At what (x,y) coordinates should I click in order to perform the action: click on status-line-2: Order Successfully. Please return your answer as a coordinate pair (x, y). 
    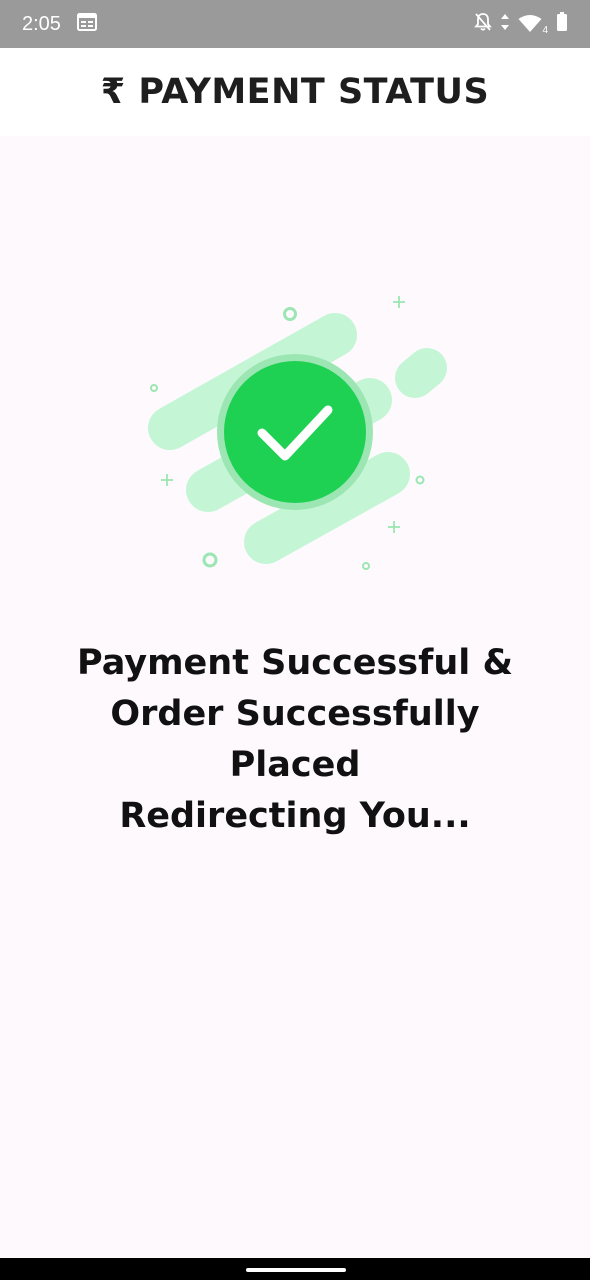
    Looking at the image, I should click on (295, 714).